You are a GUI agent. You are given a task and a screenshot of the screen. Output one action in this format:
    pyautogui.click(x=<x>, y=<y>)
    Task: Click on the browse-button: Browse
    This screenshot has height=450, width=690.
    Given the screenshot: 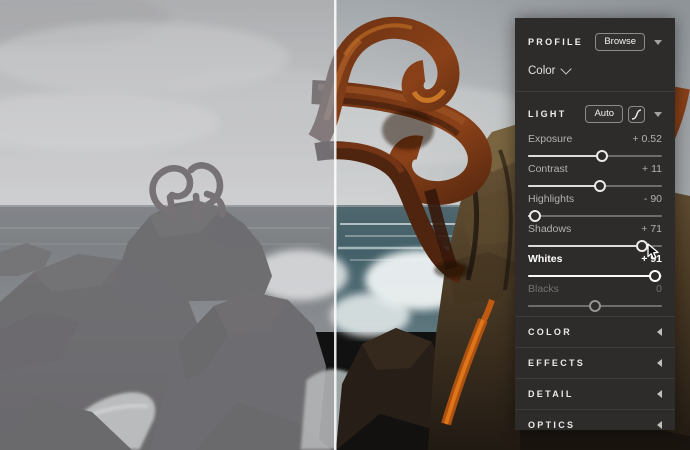 What is the action you would take?
    pyautogui.click(x=620, y=42)
    